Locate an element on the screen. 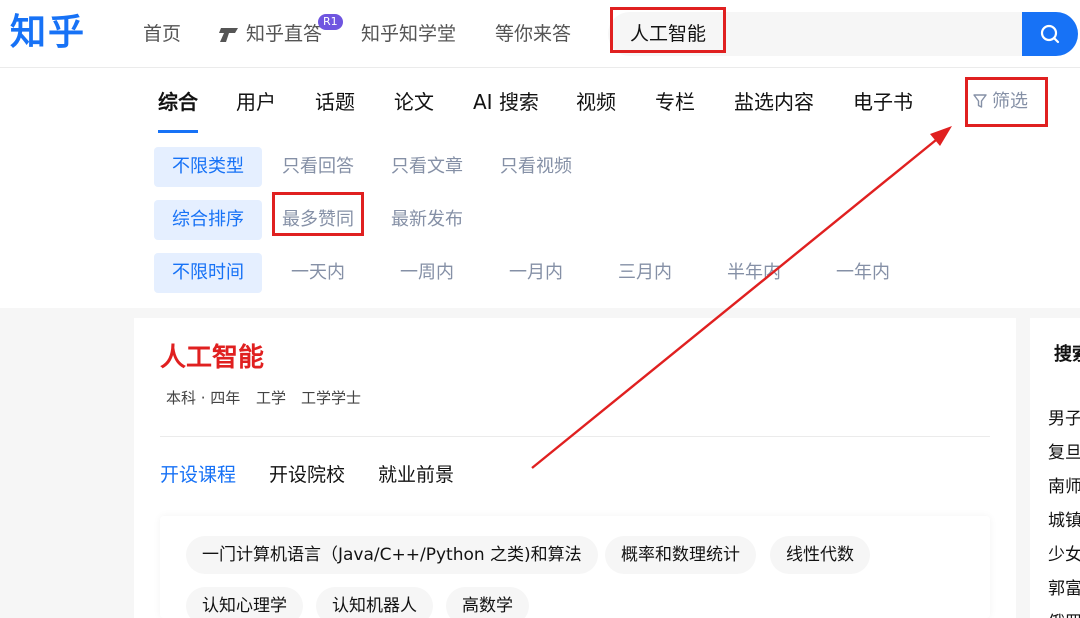 This screenshot has width=1080, height=618. filter-type-all: 不限类型 is located at coordinates (208, 167).